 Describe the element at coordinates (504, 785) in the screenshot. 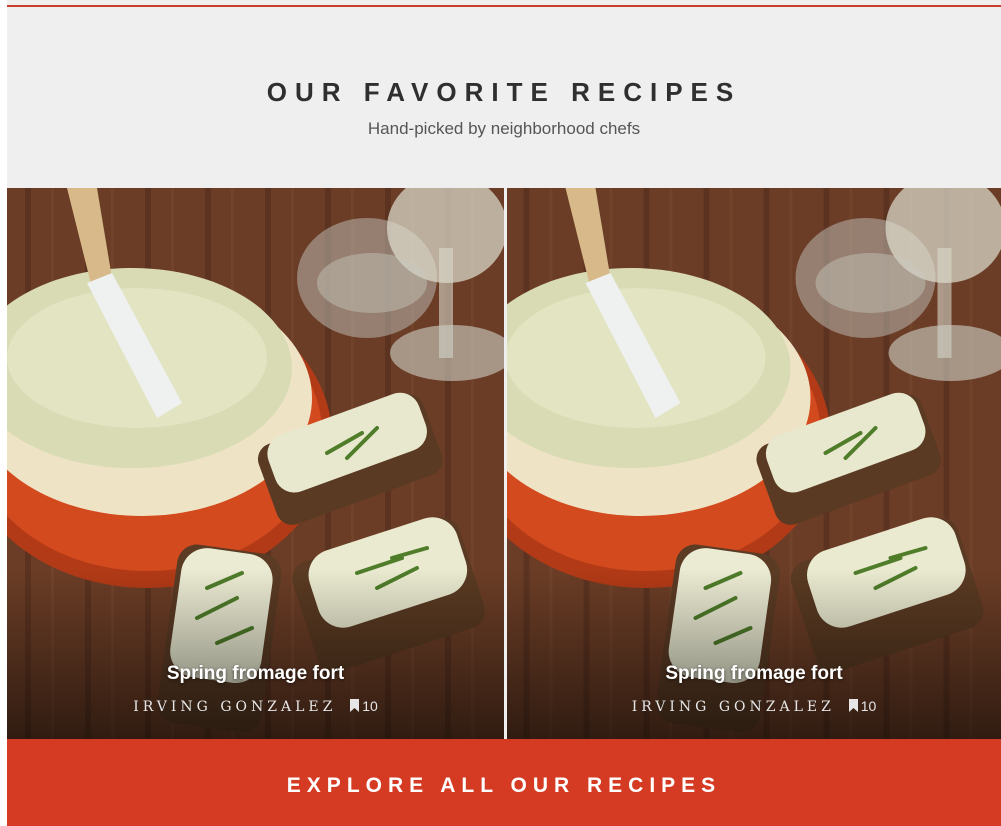

I see `explore-recipes-label: EXPLORE ALL OUR RECIPES` at that location.